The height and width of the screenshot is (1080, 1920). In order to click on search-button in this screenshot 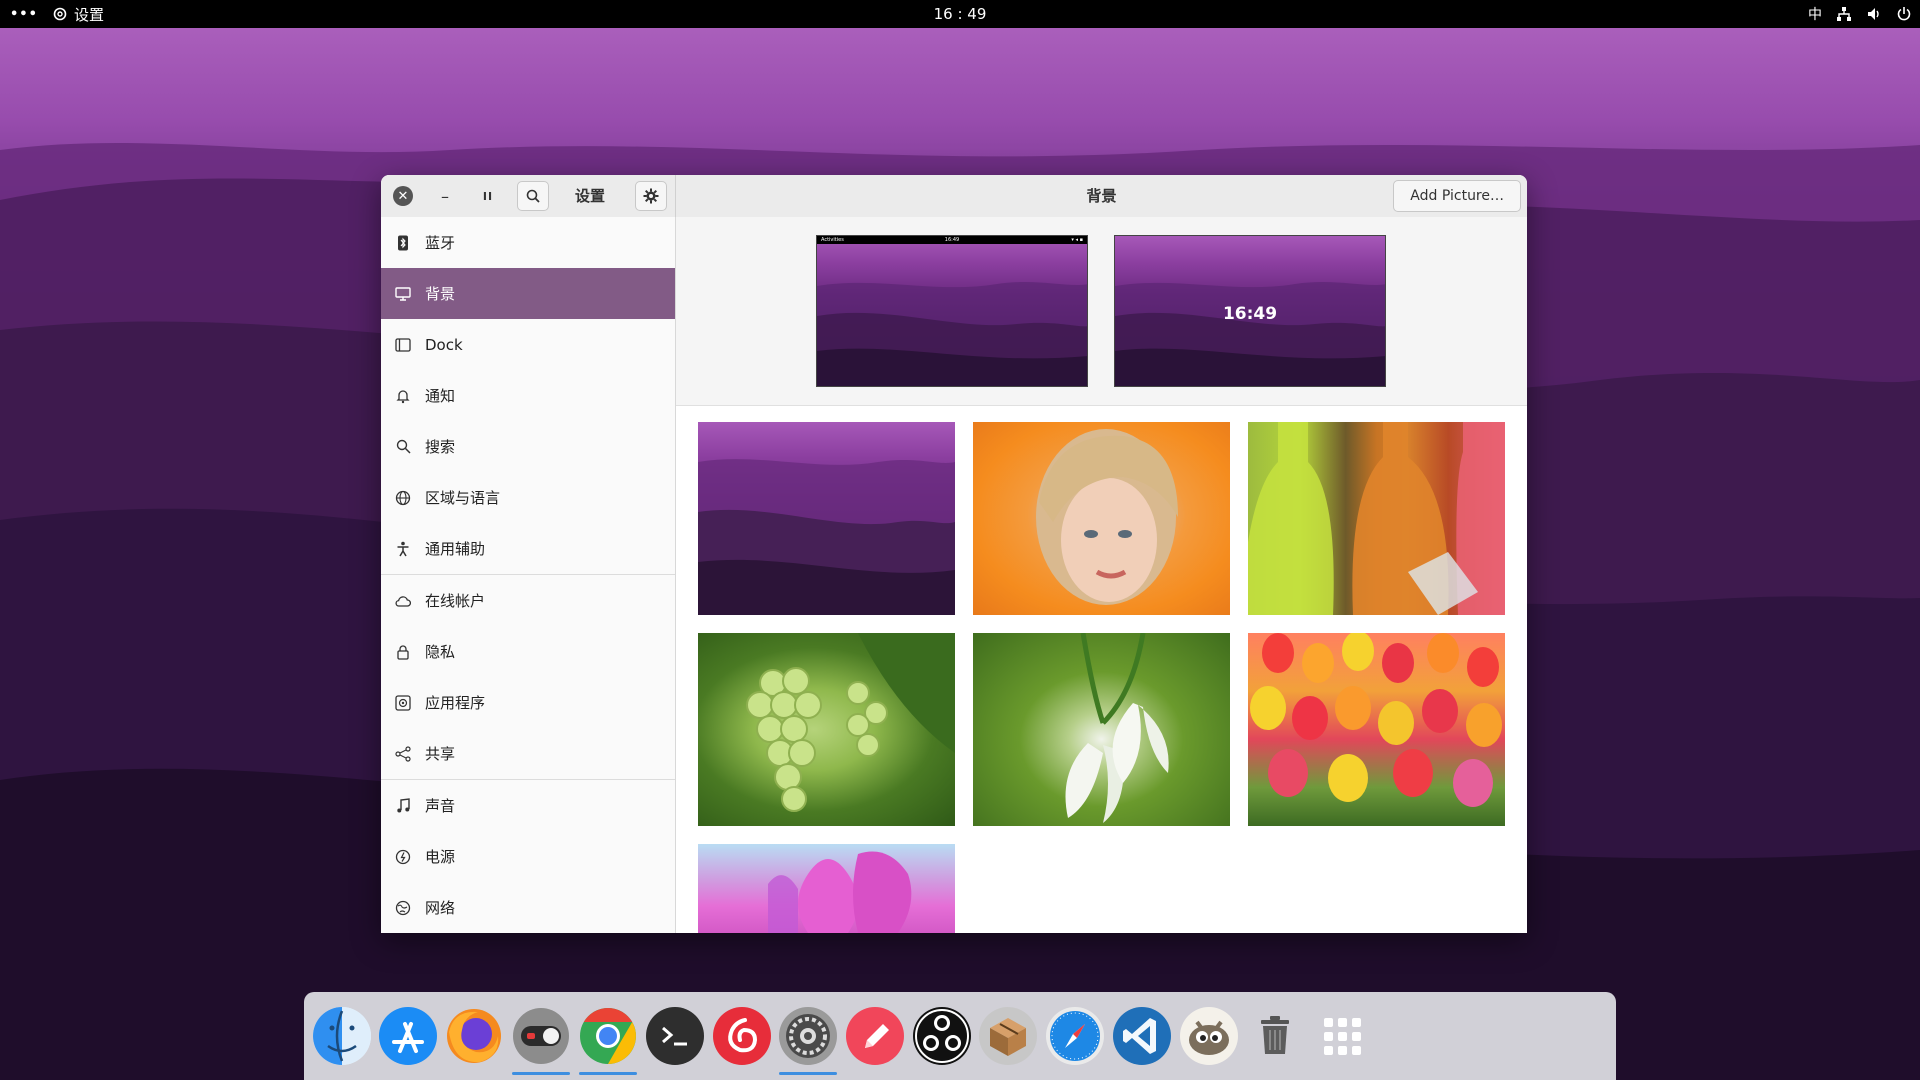, I will do `click(533, 196)`.